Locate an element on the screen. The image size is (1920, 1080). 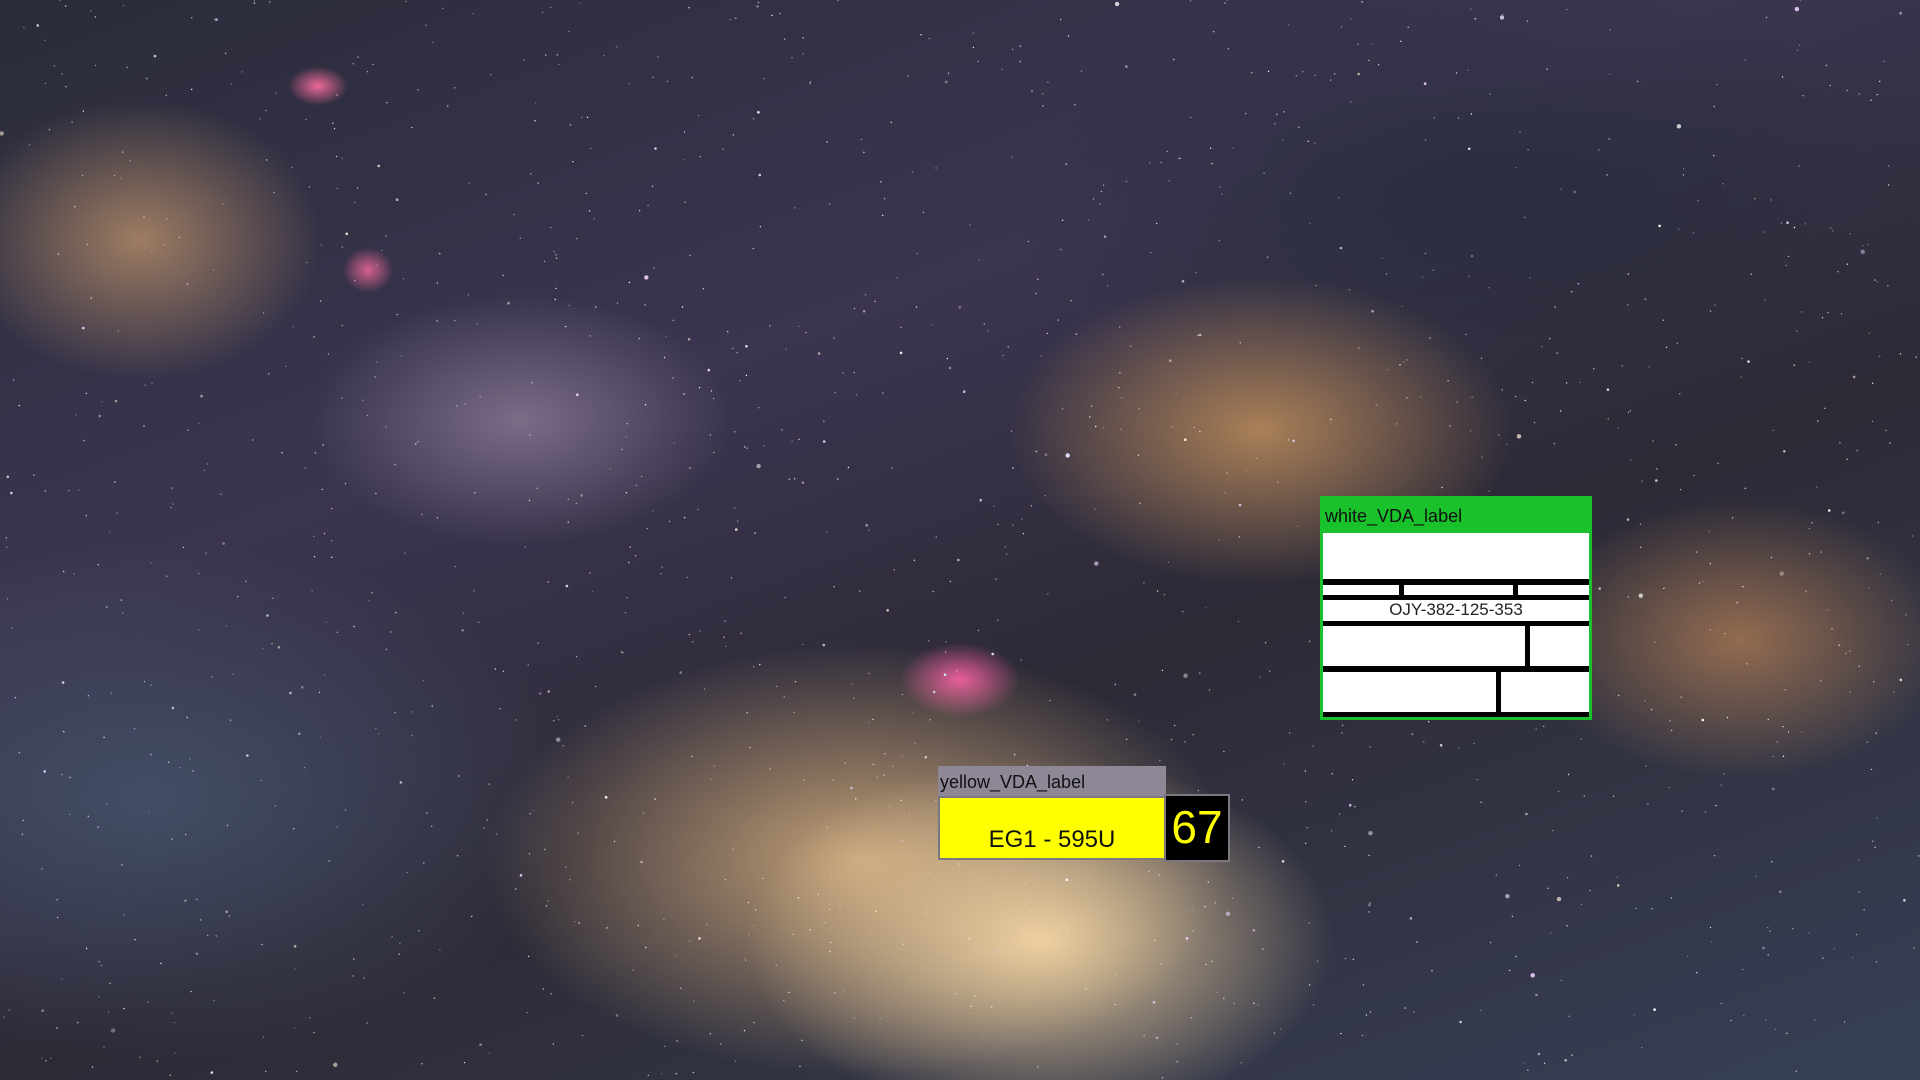
white-vda-label: white_VDA_label OJY-382-125-353 is located at coordinates (1456, 608).